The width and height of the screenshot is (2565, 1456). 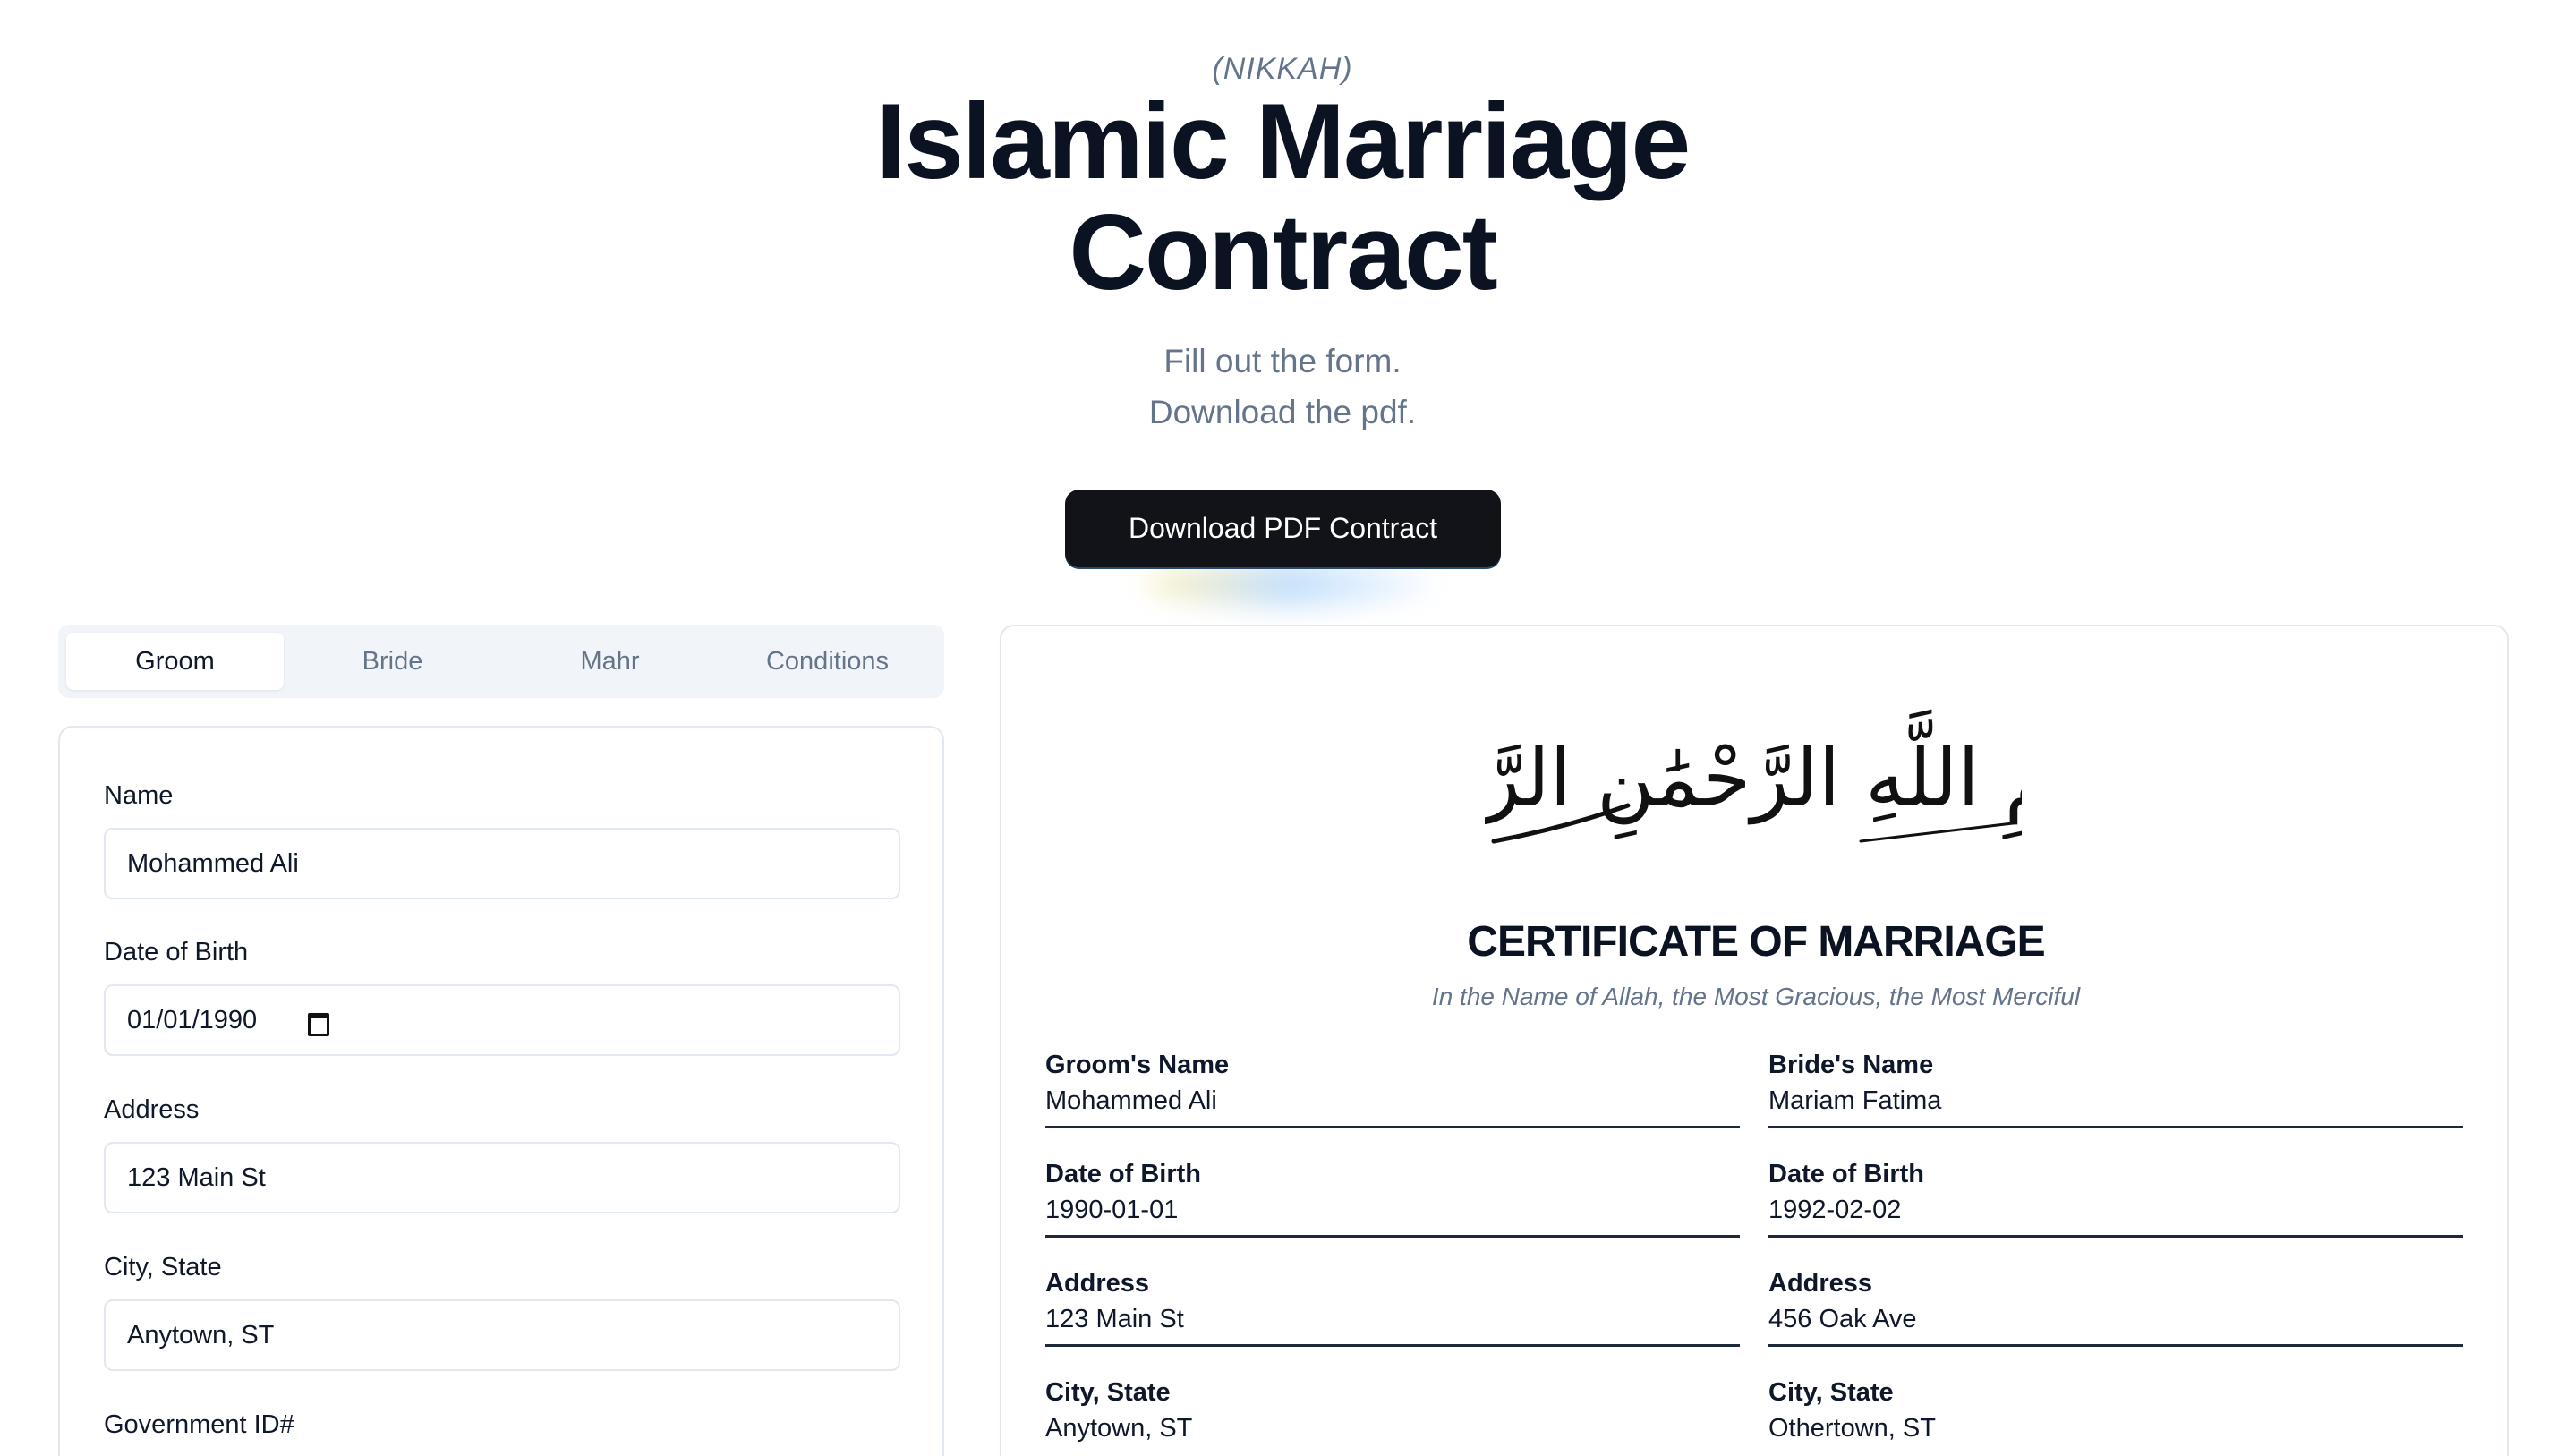 What do you see at coordinates (163, 1267) in the screenshot?
I see `city-state-label: City, State` at bounding box center [163, 1267].